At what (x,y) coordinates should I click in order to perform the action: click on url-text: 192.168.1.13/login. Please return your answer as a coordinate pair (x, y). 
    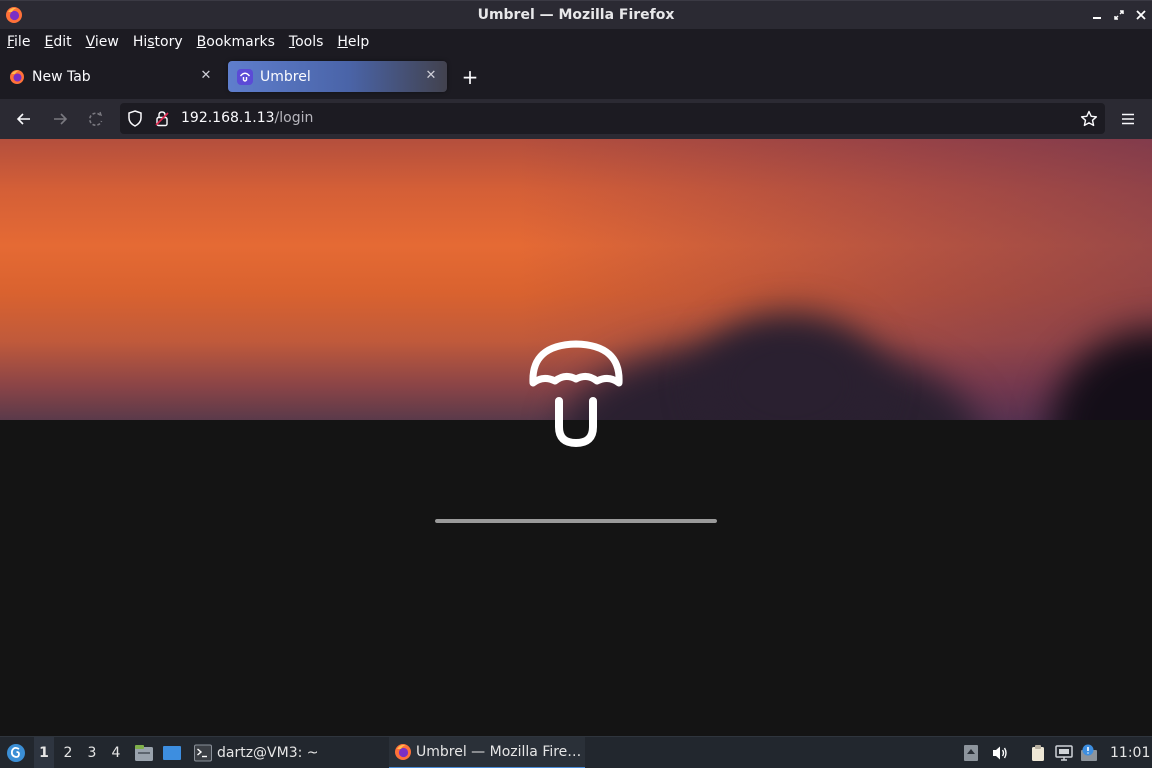
    Looking at the image, I should click on (247, 118).